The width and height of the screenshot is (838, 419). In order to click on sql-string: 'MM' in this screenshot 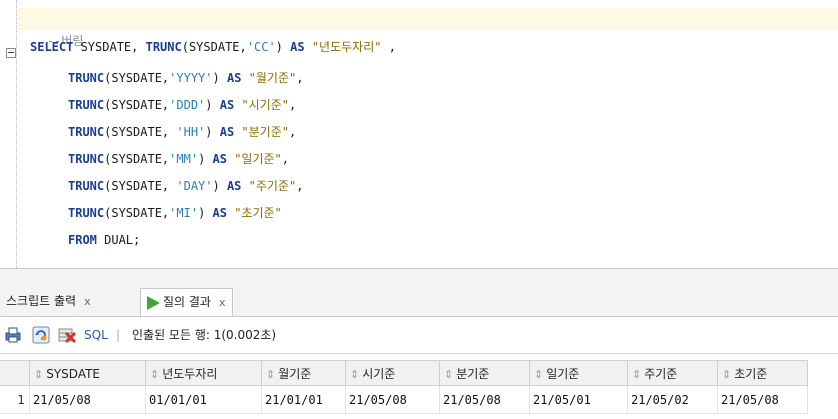, I will do `click(184, 159)`.